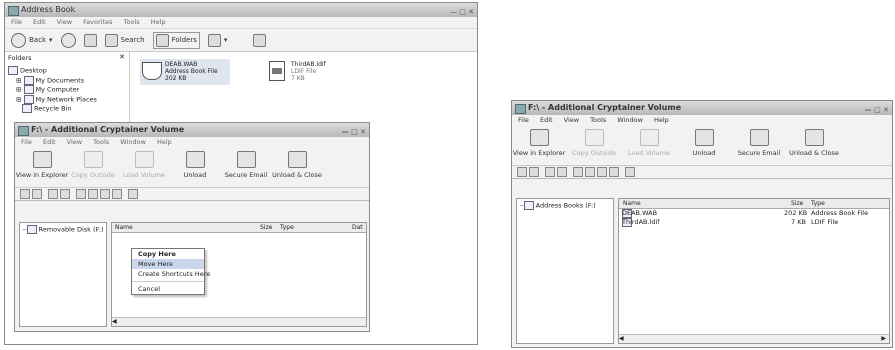 The width and height of the screenshot is (895, 350). Describe the element at coordinates (67, 80) in the screenshot. I see `tree-item-my-documents: ⊞ My Documents` at that location.